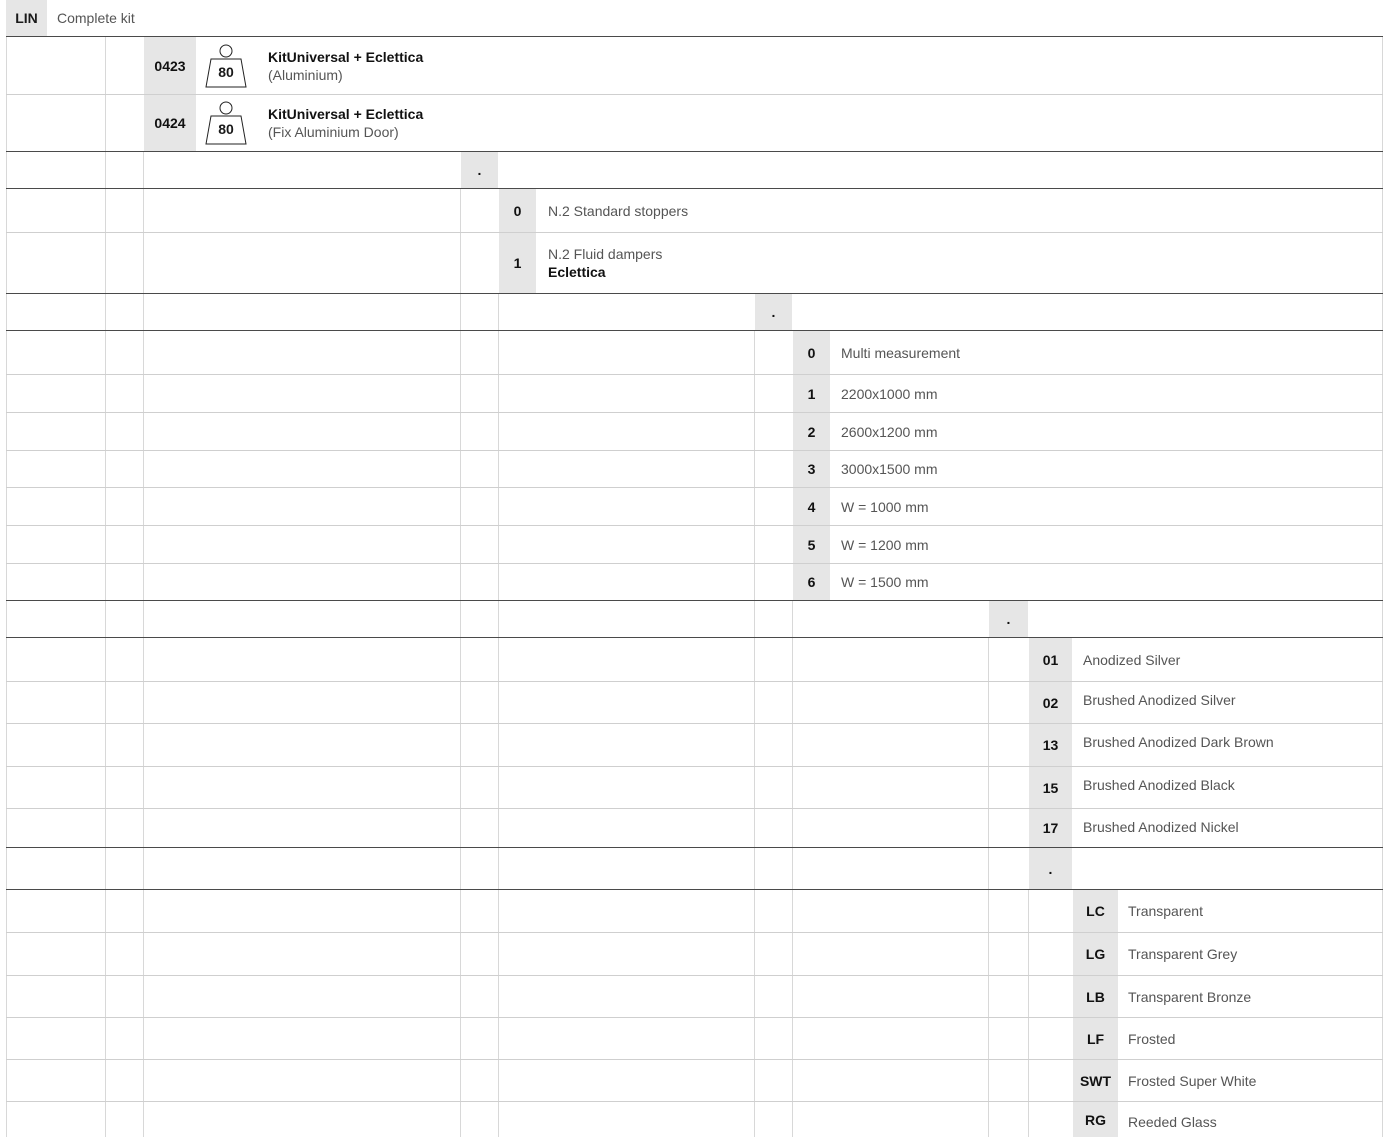 The height and width of the screenshot is (1141, 1383). I want to click on measurement-code: 3, so click(811, 469).